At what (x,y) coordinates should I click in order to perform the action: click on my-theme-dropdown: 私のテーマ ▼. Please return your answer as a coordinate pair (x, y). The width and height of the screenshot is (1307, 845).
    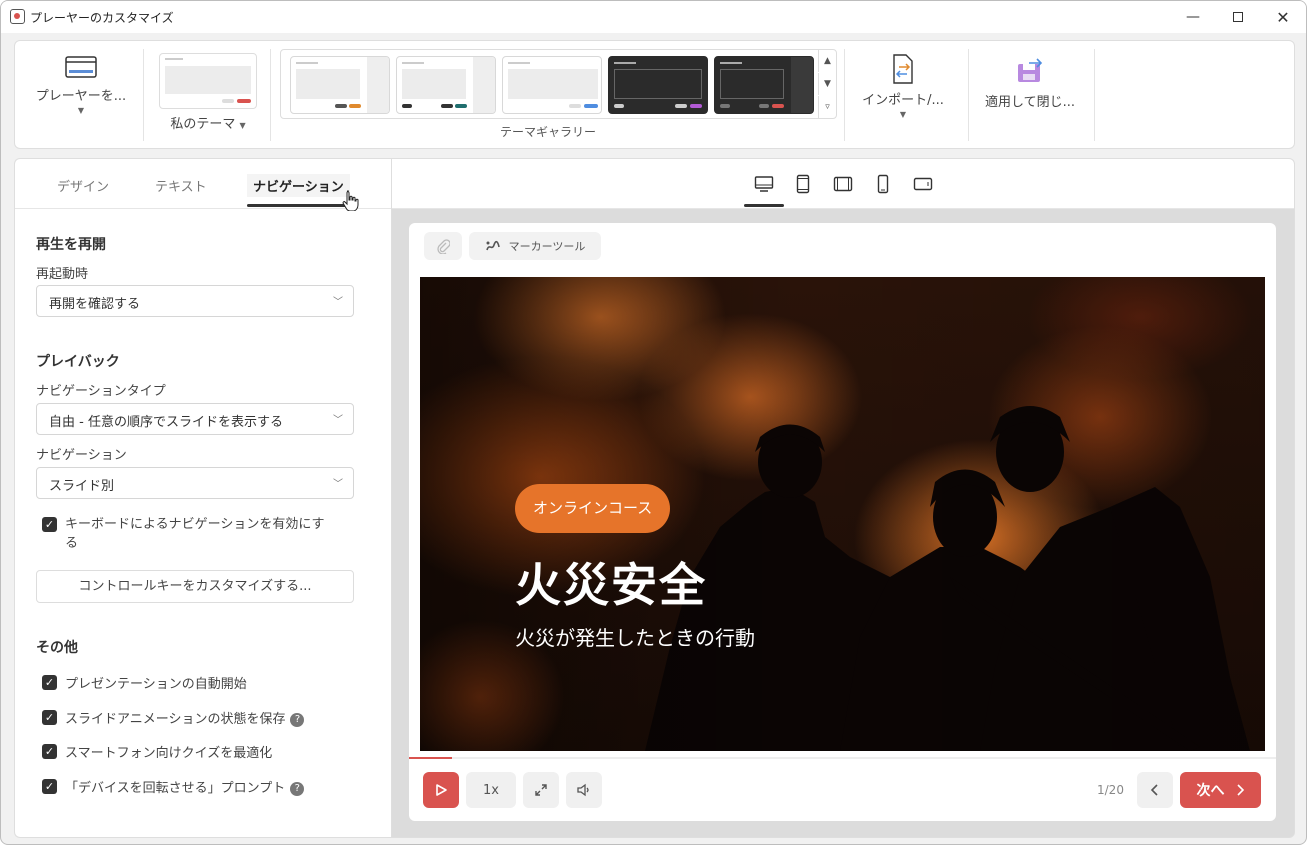
    Looking at the image, I should click on (208, 122).